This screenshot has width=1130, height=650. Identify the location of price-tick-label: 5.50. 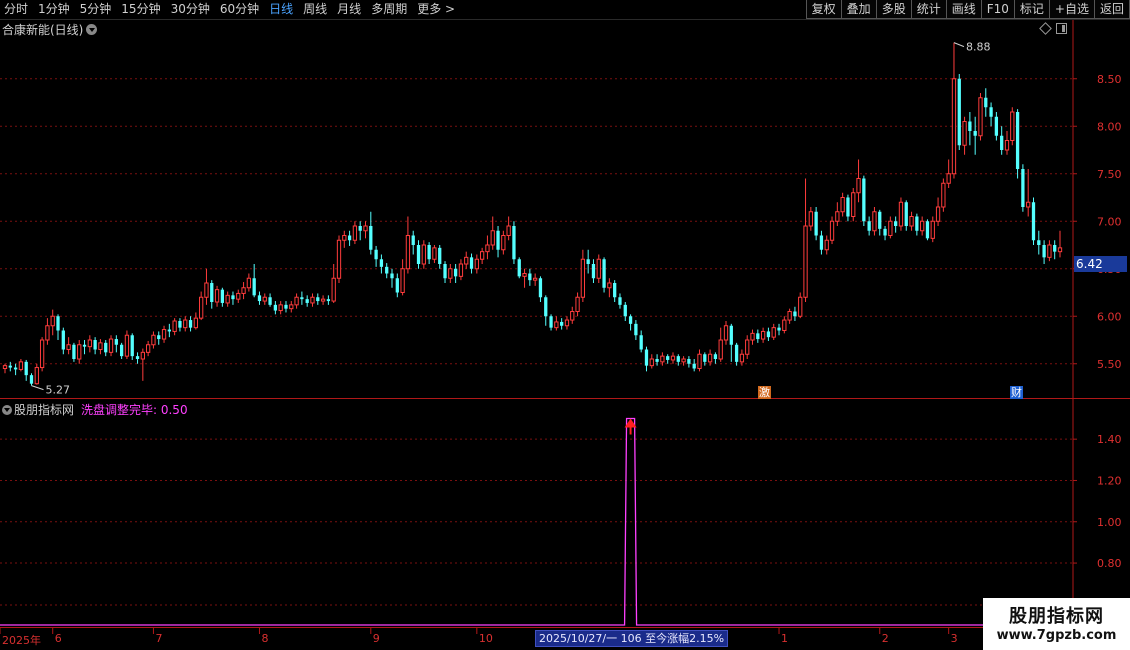
(1109, 364).